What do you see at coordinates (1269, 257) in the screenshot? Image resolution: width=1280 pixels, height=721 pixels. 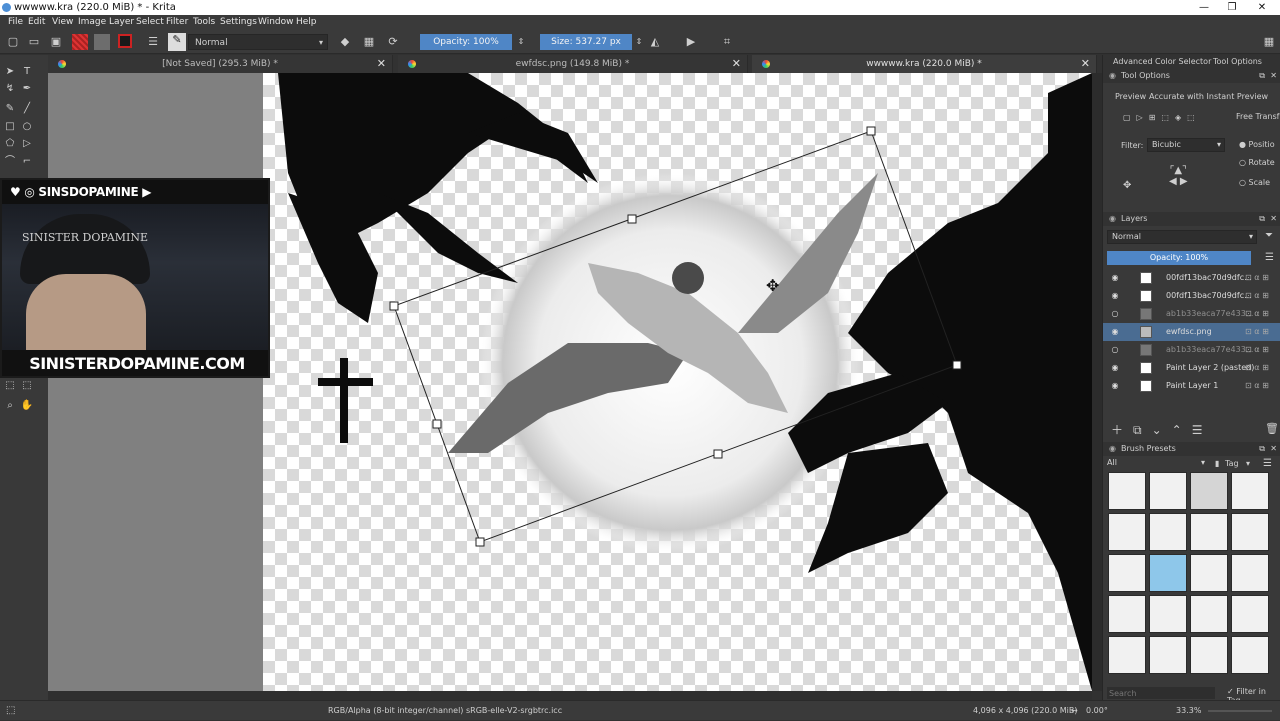 I see `layer-menu-icon: ☰` at bounding box center [1269, 257].